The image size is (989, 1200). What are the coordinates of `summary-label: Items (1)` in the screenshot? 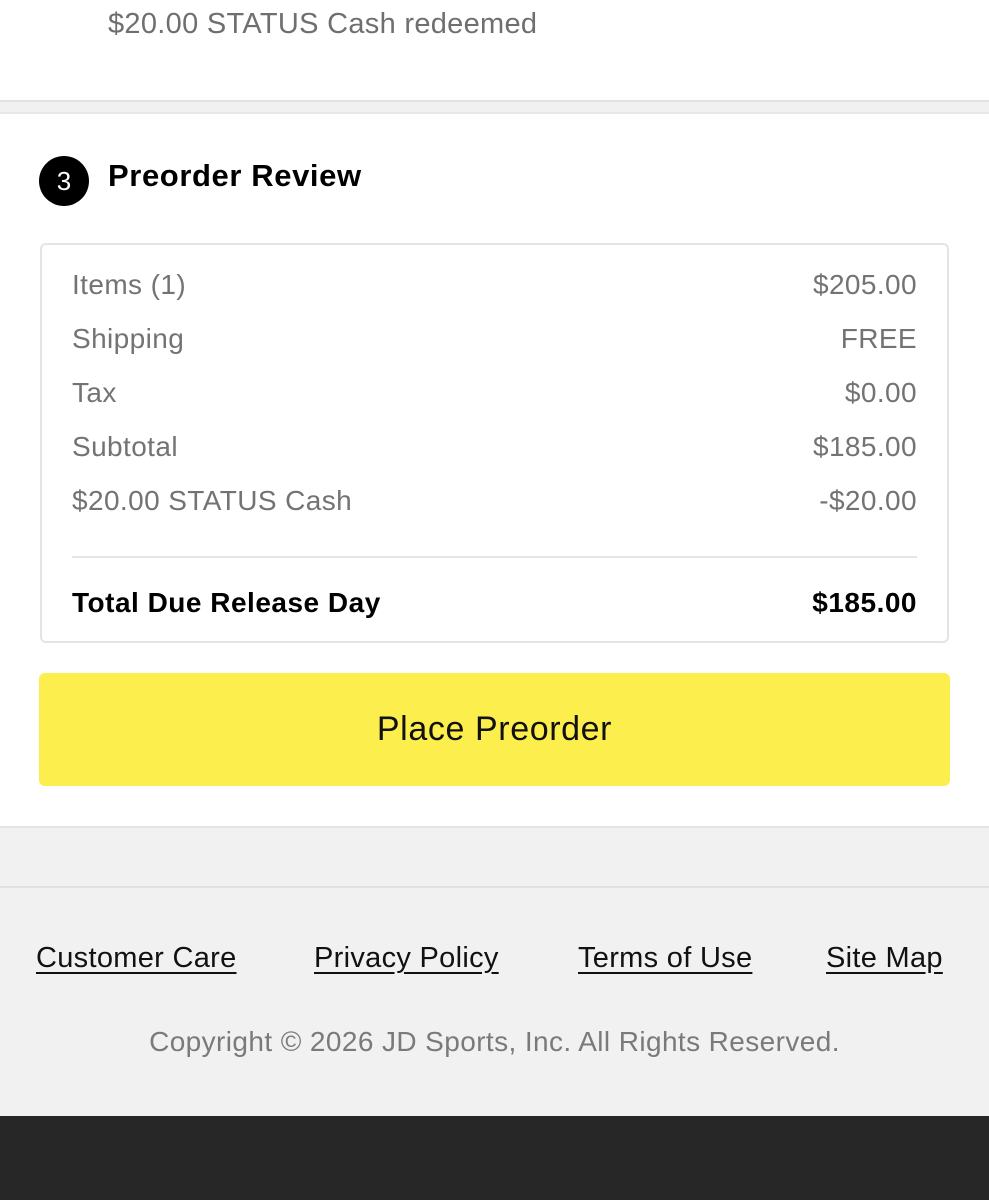 It's located at (129, 284).